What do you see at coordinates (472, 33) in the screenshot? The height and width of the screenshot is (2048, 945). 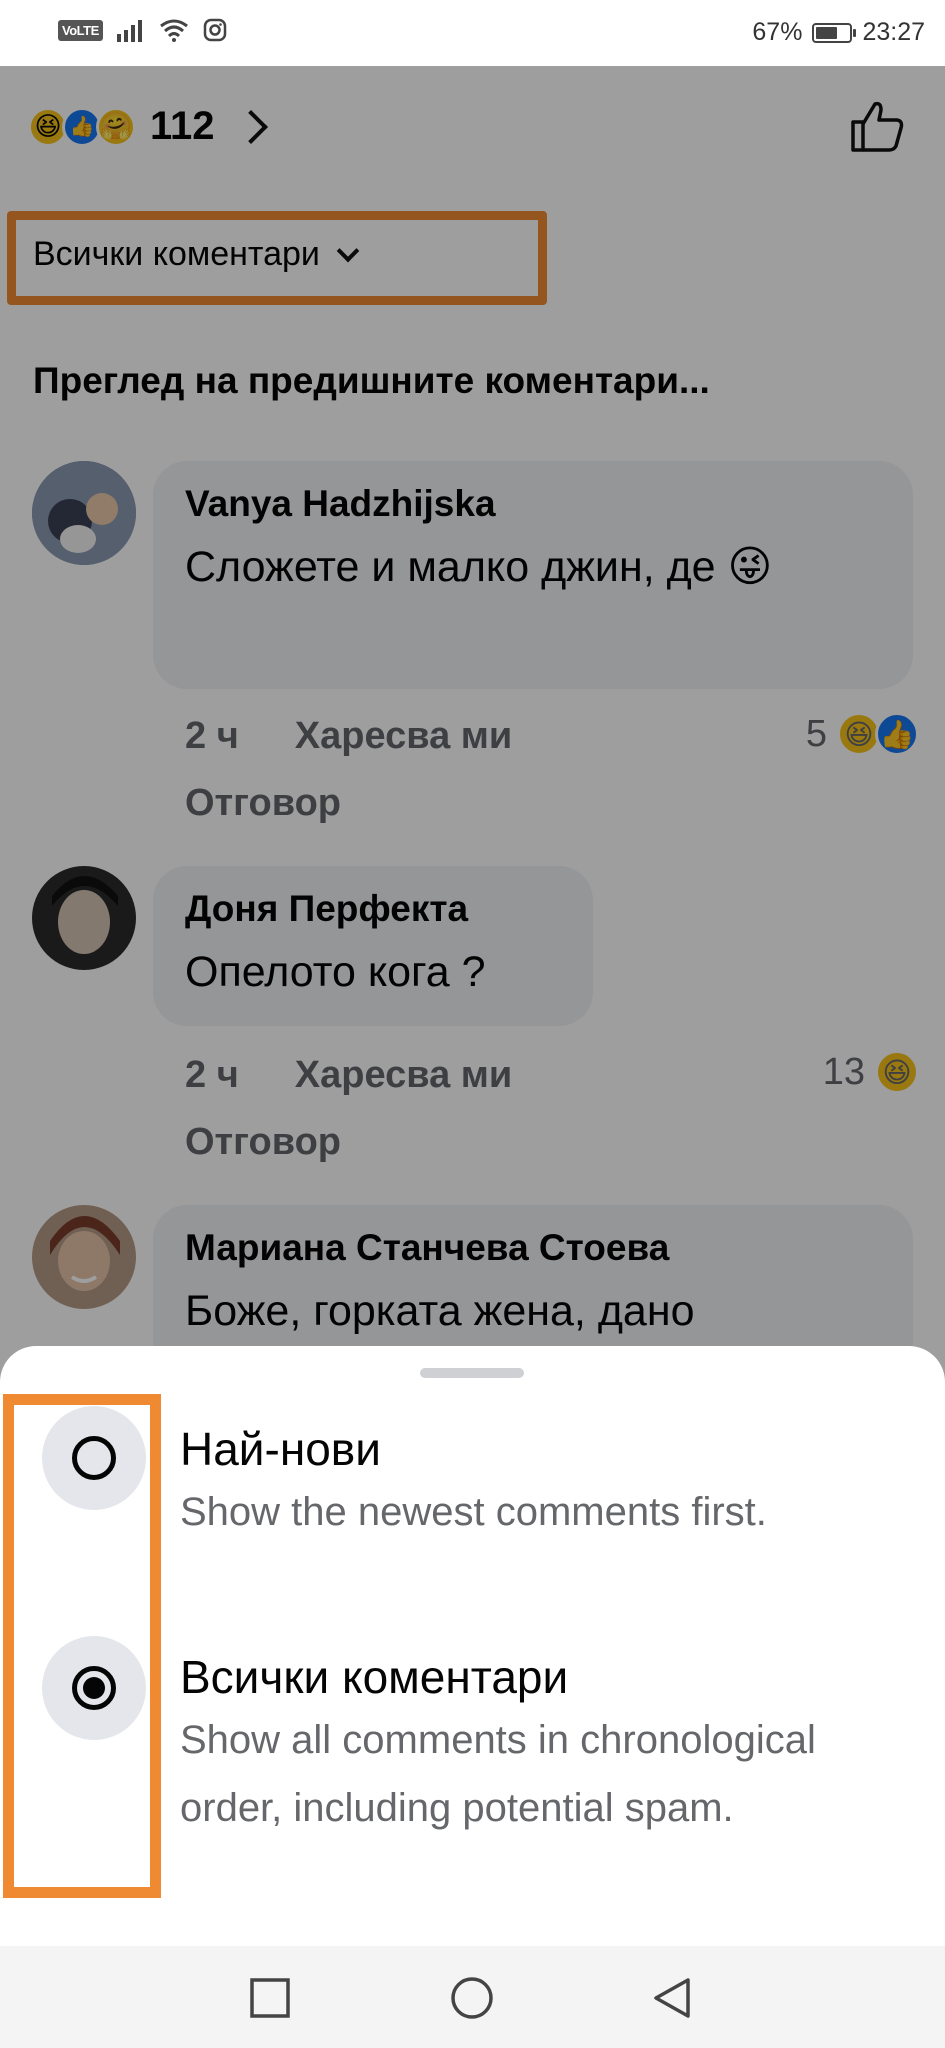 I see `status-bar: VoLTE 67% 23:27` at bounding box center [472, 33].